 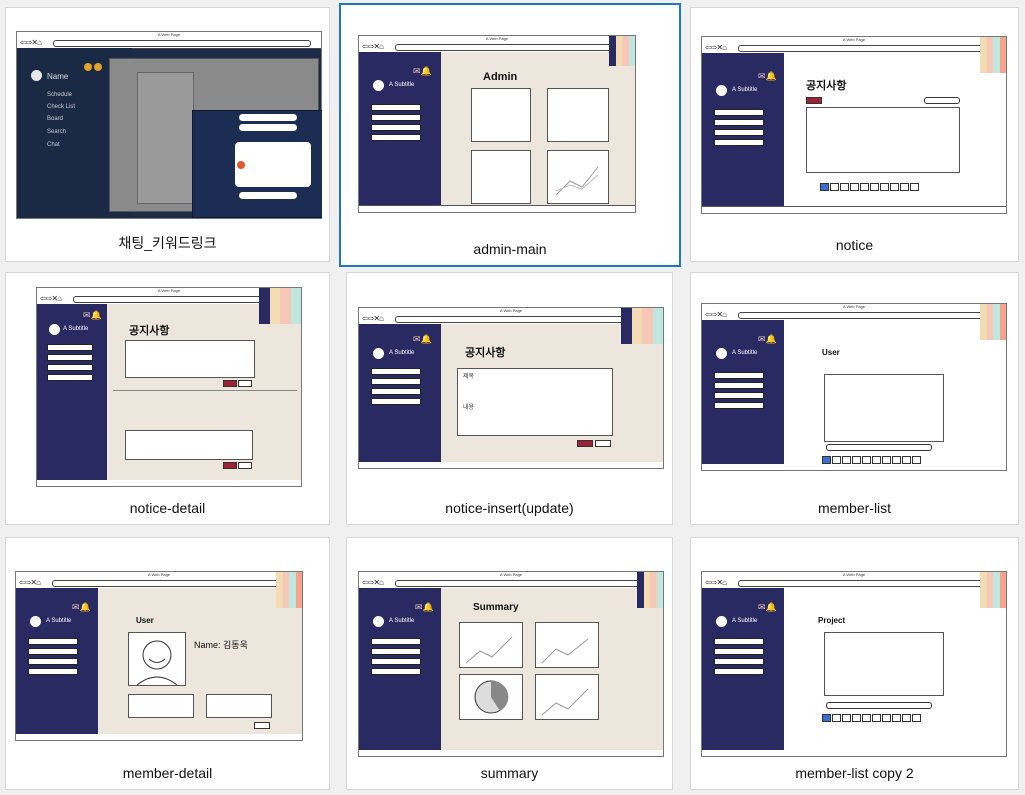 I want to click on tile-caption: notice-insert(update), so click(x=509, y=508).